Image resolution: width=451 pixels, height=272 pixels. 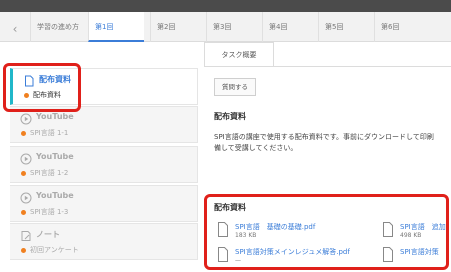 I want to click on window-title-bar, so click(x=225, y=6).